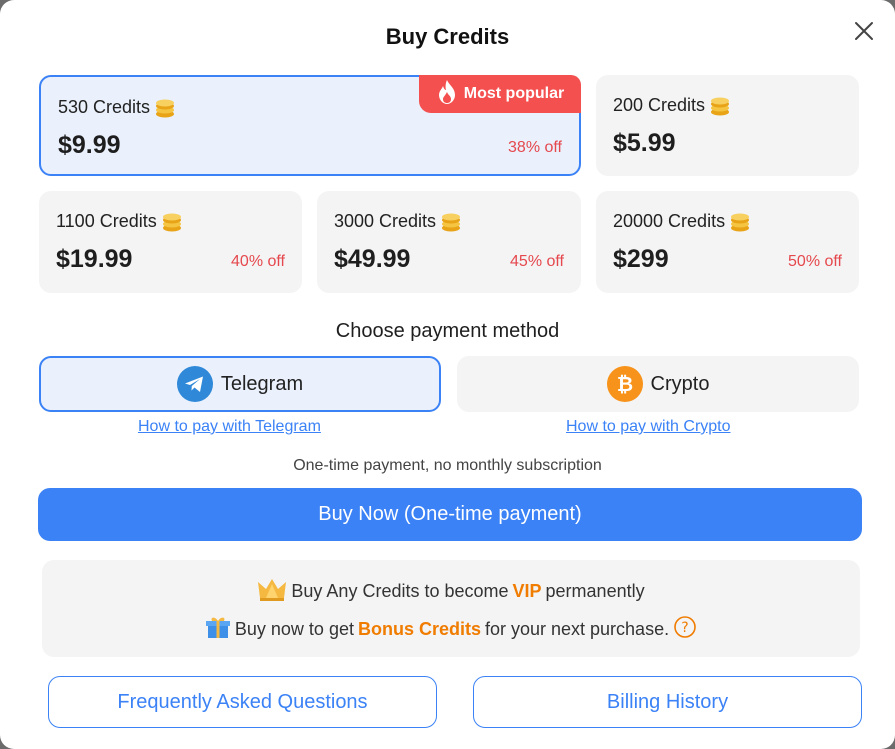 This screenshot has width=895, height=749. What do you see at coordinates (667, 702) in the screenshot?
I see `billing-history-button: Billing History` at bounding box center [667, 702].